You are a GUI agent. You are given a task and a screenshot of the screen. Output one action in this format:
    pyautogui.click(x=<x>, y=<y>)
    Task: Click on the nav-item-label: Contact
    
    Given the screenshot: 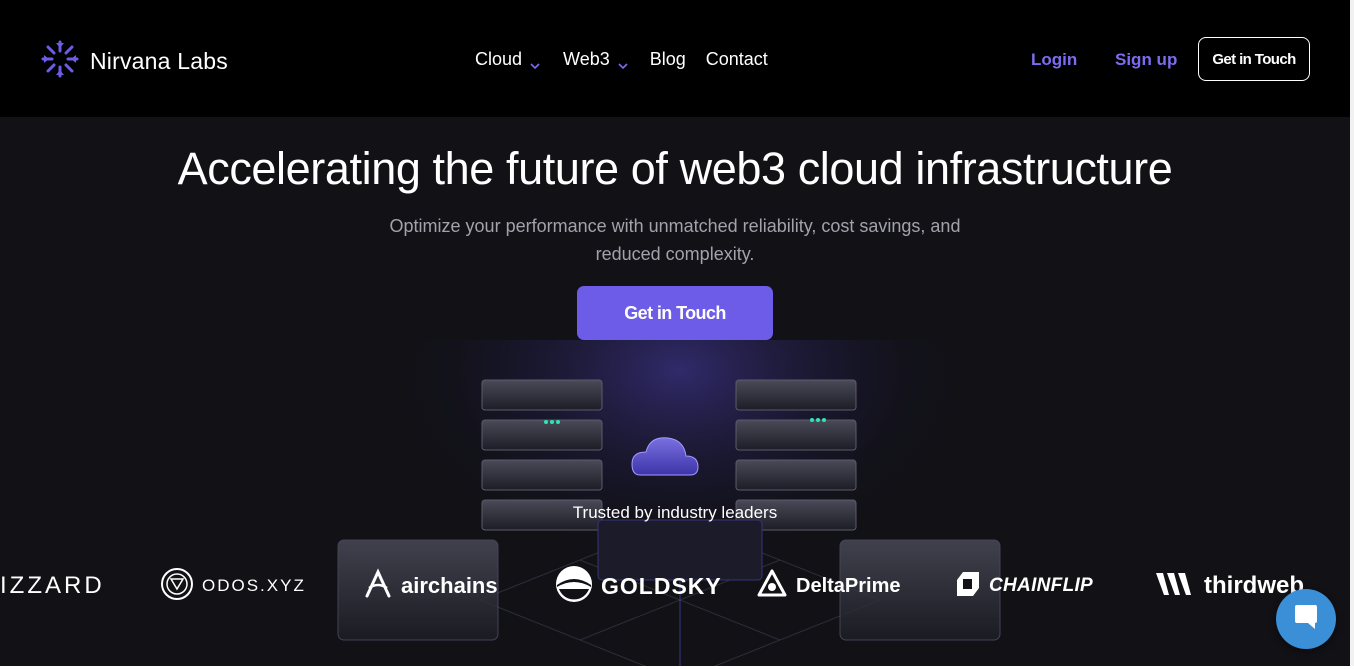 What is the action you would take?
    pyautogui.click(x=736, y=59)
    